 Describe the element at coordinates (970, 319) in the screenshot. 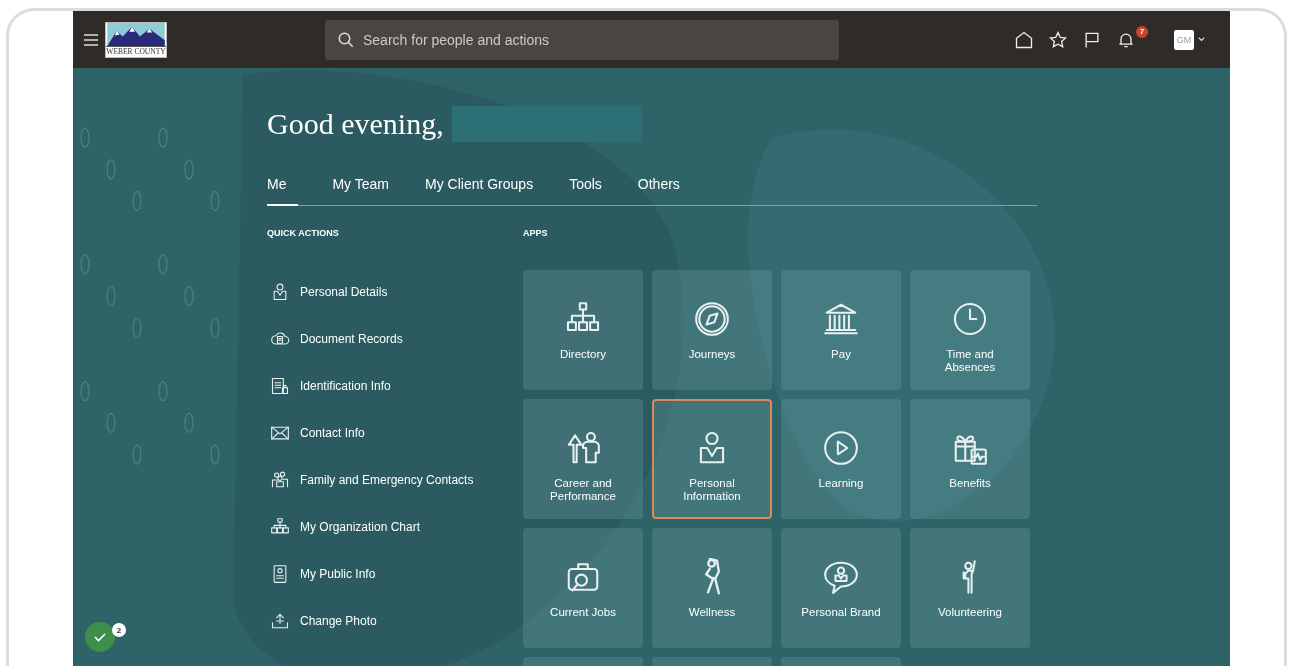

I see `clock-icon` at that location.